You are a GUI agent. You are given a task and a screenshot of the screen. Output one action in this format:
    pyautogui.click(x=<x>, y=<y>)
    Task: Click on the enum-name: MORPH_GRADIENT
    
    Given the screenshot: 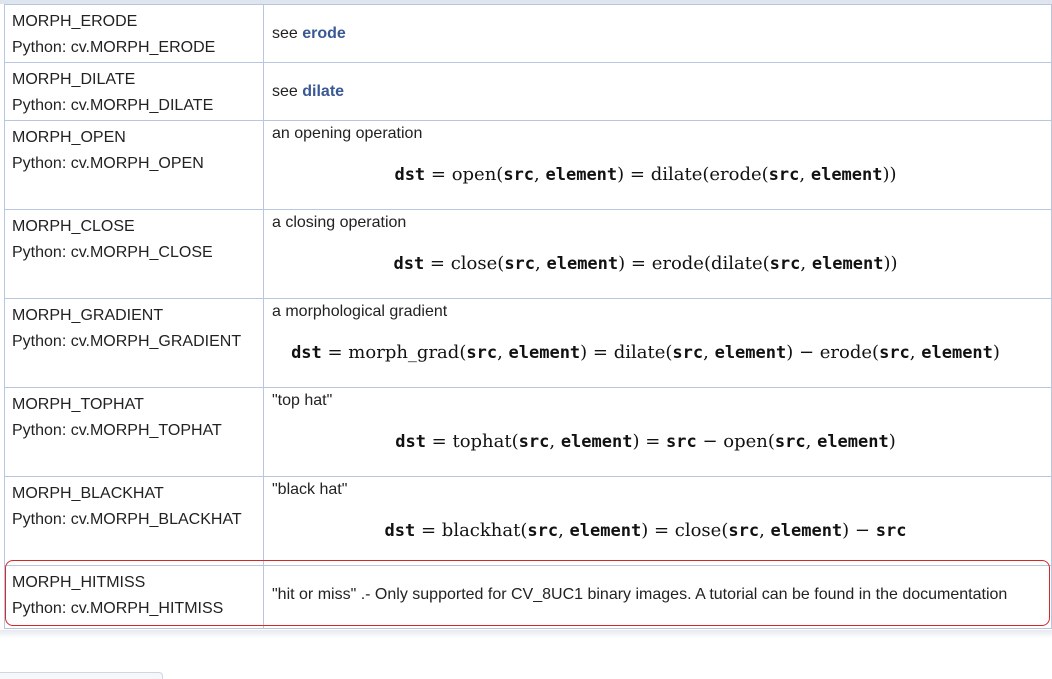 What is the action you would take?
    pyautogui.click(x=88, y=315)
    